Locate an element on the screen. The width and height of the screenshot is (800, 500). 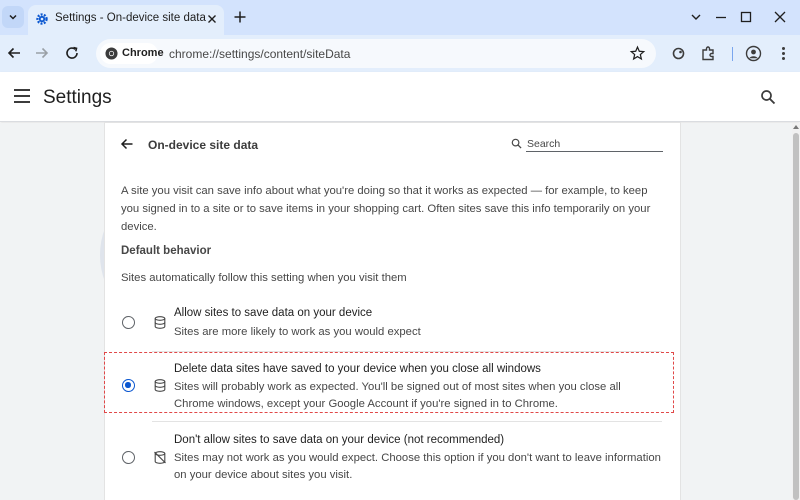
settings-header: Settings is located at coordinates (400, 97).